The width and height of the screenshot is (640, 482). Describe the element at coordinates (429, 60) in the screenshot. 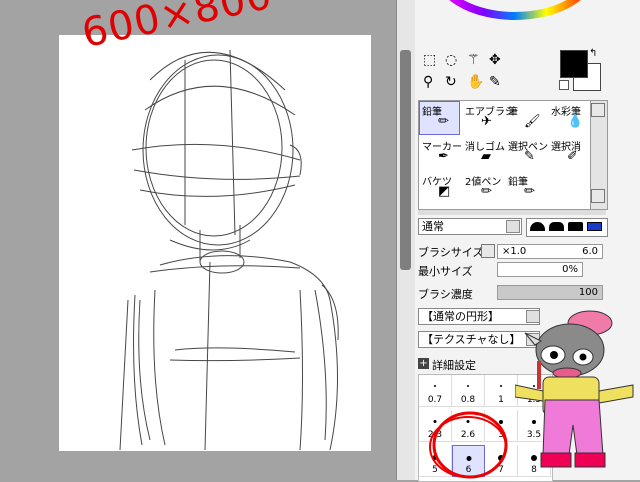

I see `rect-select-icon: ⬚` at that location.